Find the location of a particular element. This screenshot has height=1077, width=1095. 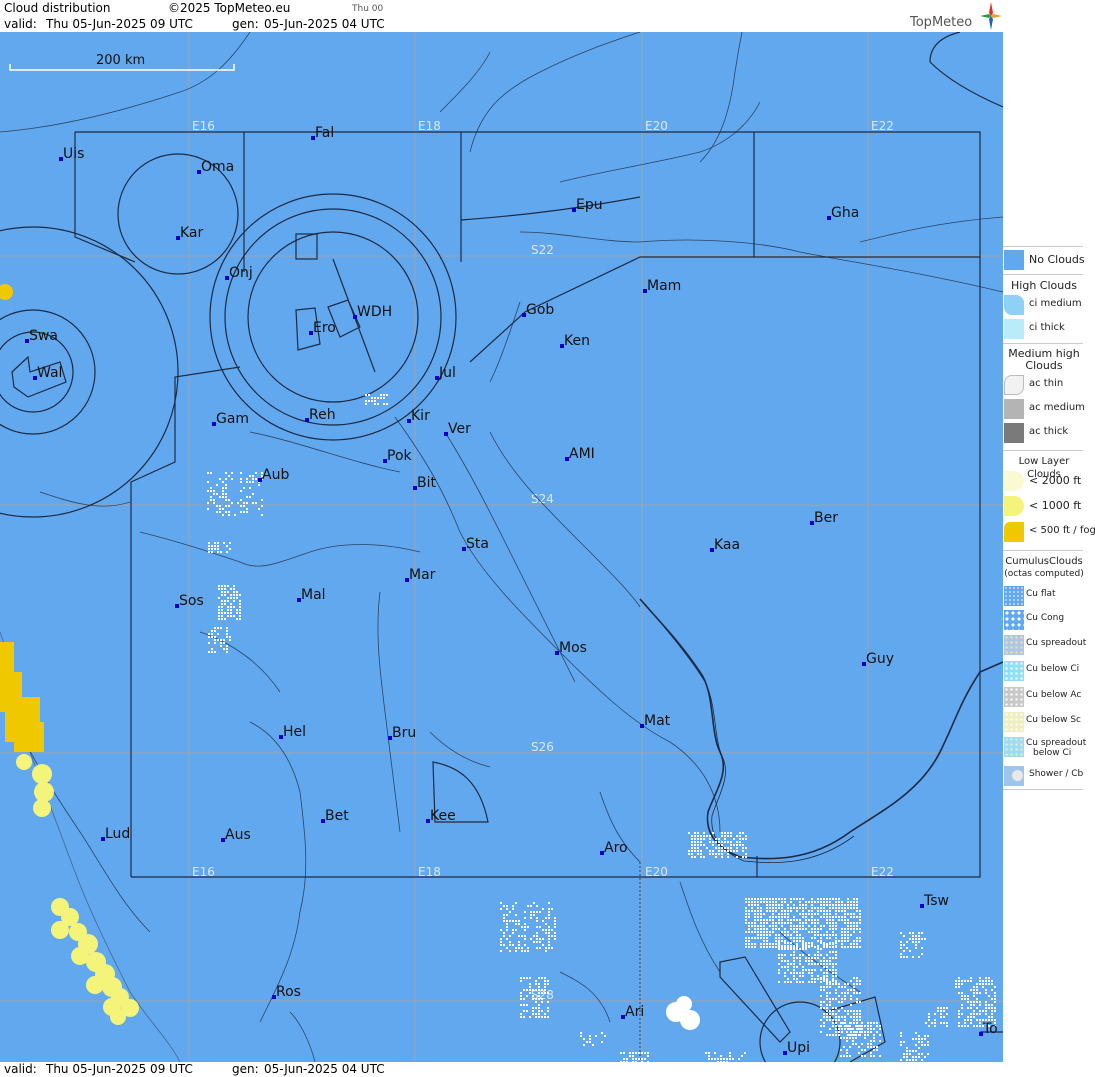

ci-medium-swatch is located at coordinates (1014, 305).